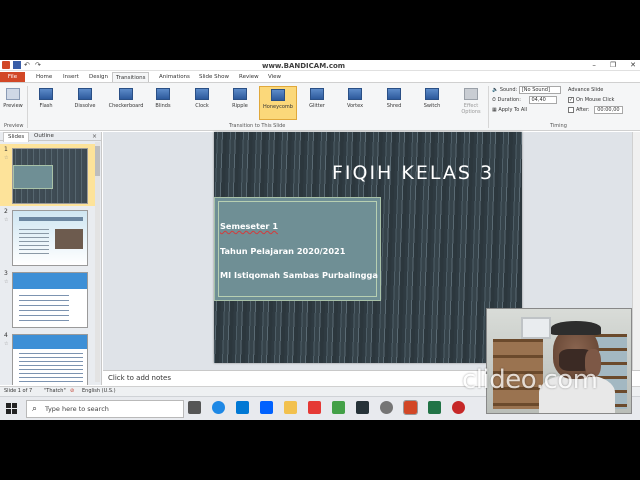 This screenshot has height=480, width=640. Describe the element at coordinates (35, 409) in the screenshot. I see `search-icon: ⌕` at that location.